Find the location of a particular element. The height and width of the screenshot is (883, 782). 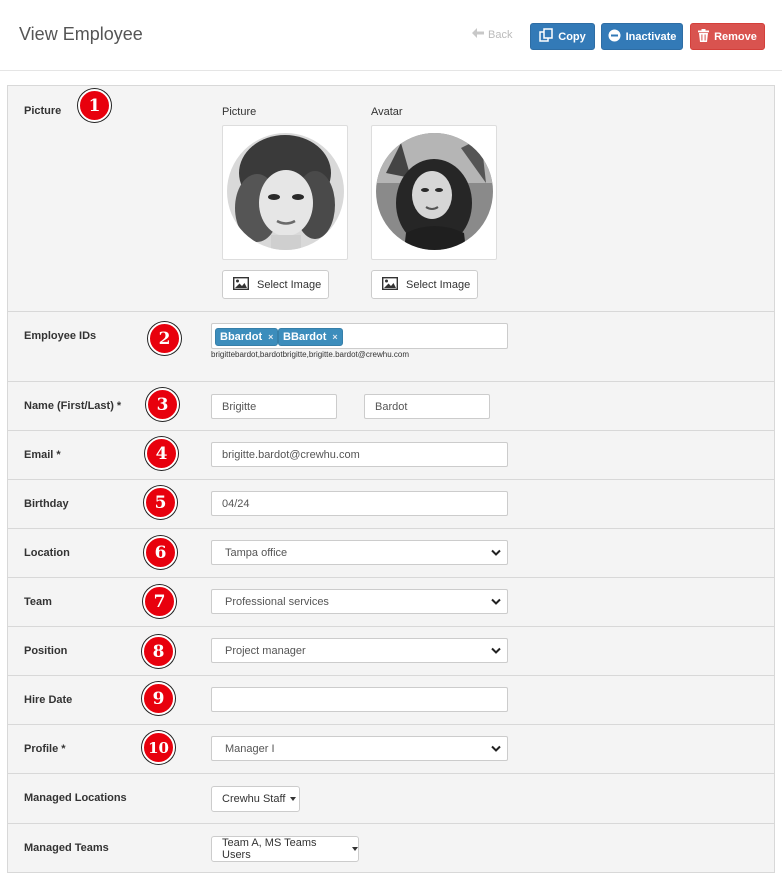

avatar-preview-box is located at coordinates (434, 192).